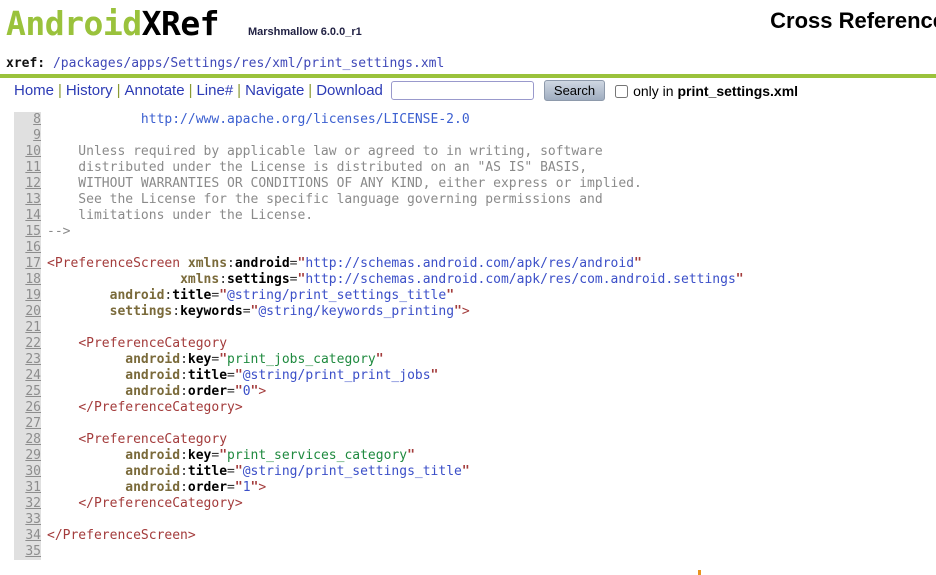  What do you see at coordinates (27, 488) in the screenshot?
I see `line-number: 31` at bounding box center [27, 488].